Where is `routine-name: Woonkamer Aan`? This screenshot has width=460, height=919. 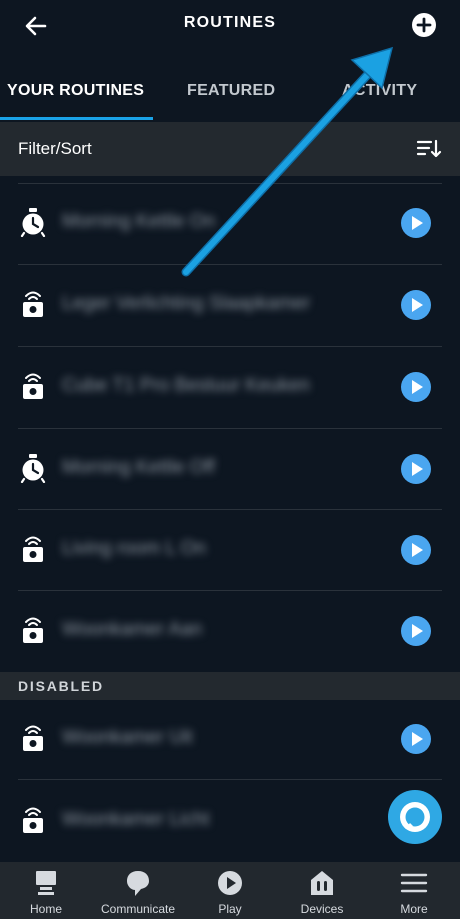 routine-name: Woonkamer Aan is located at coordinates (132, 629).